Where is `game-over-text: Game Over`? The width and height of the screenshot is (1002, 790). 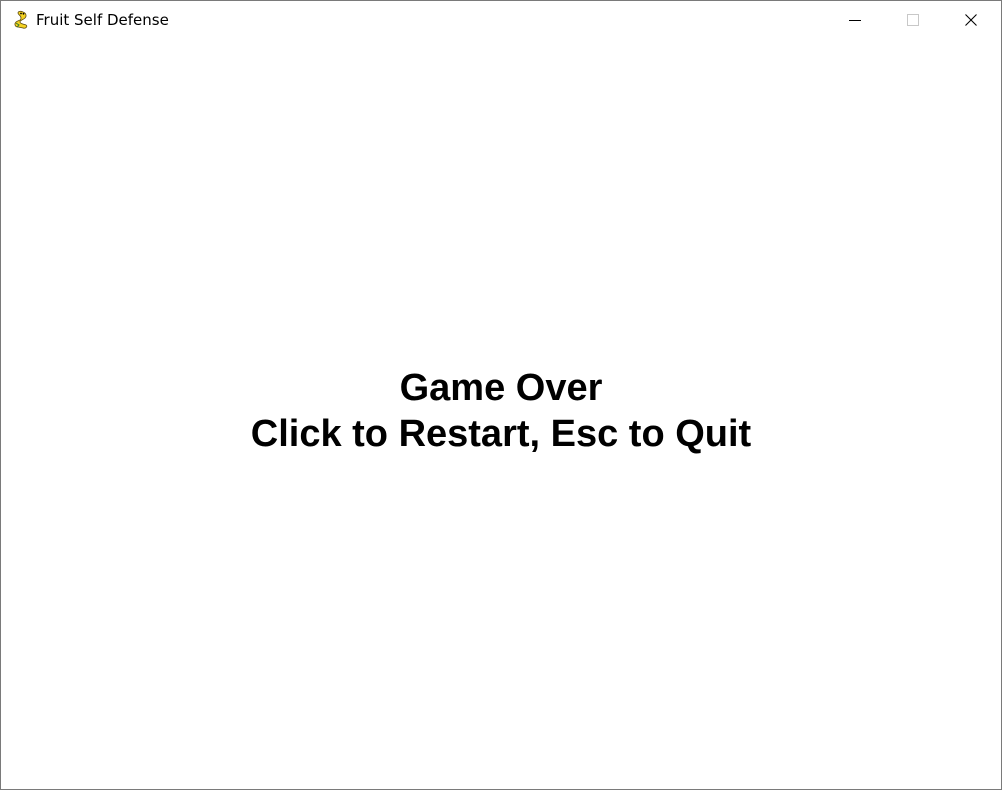
game-over-text: Game Over is located at coordinates (501, 388).